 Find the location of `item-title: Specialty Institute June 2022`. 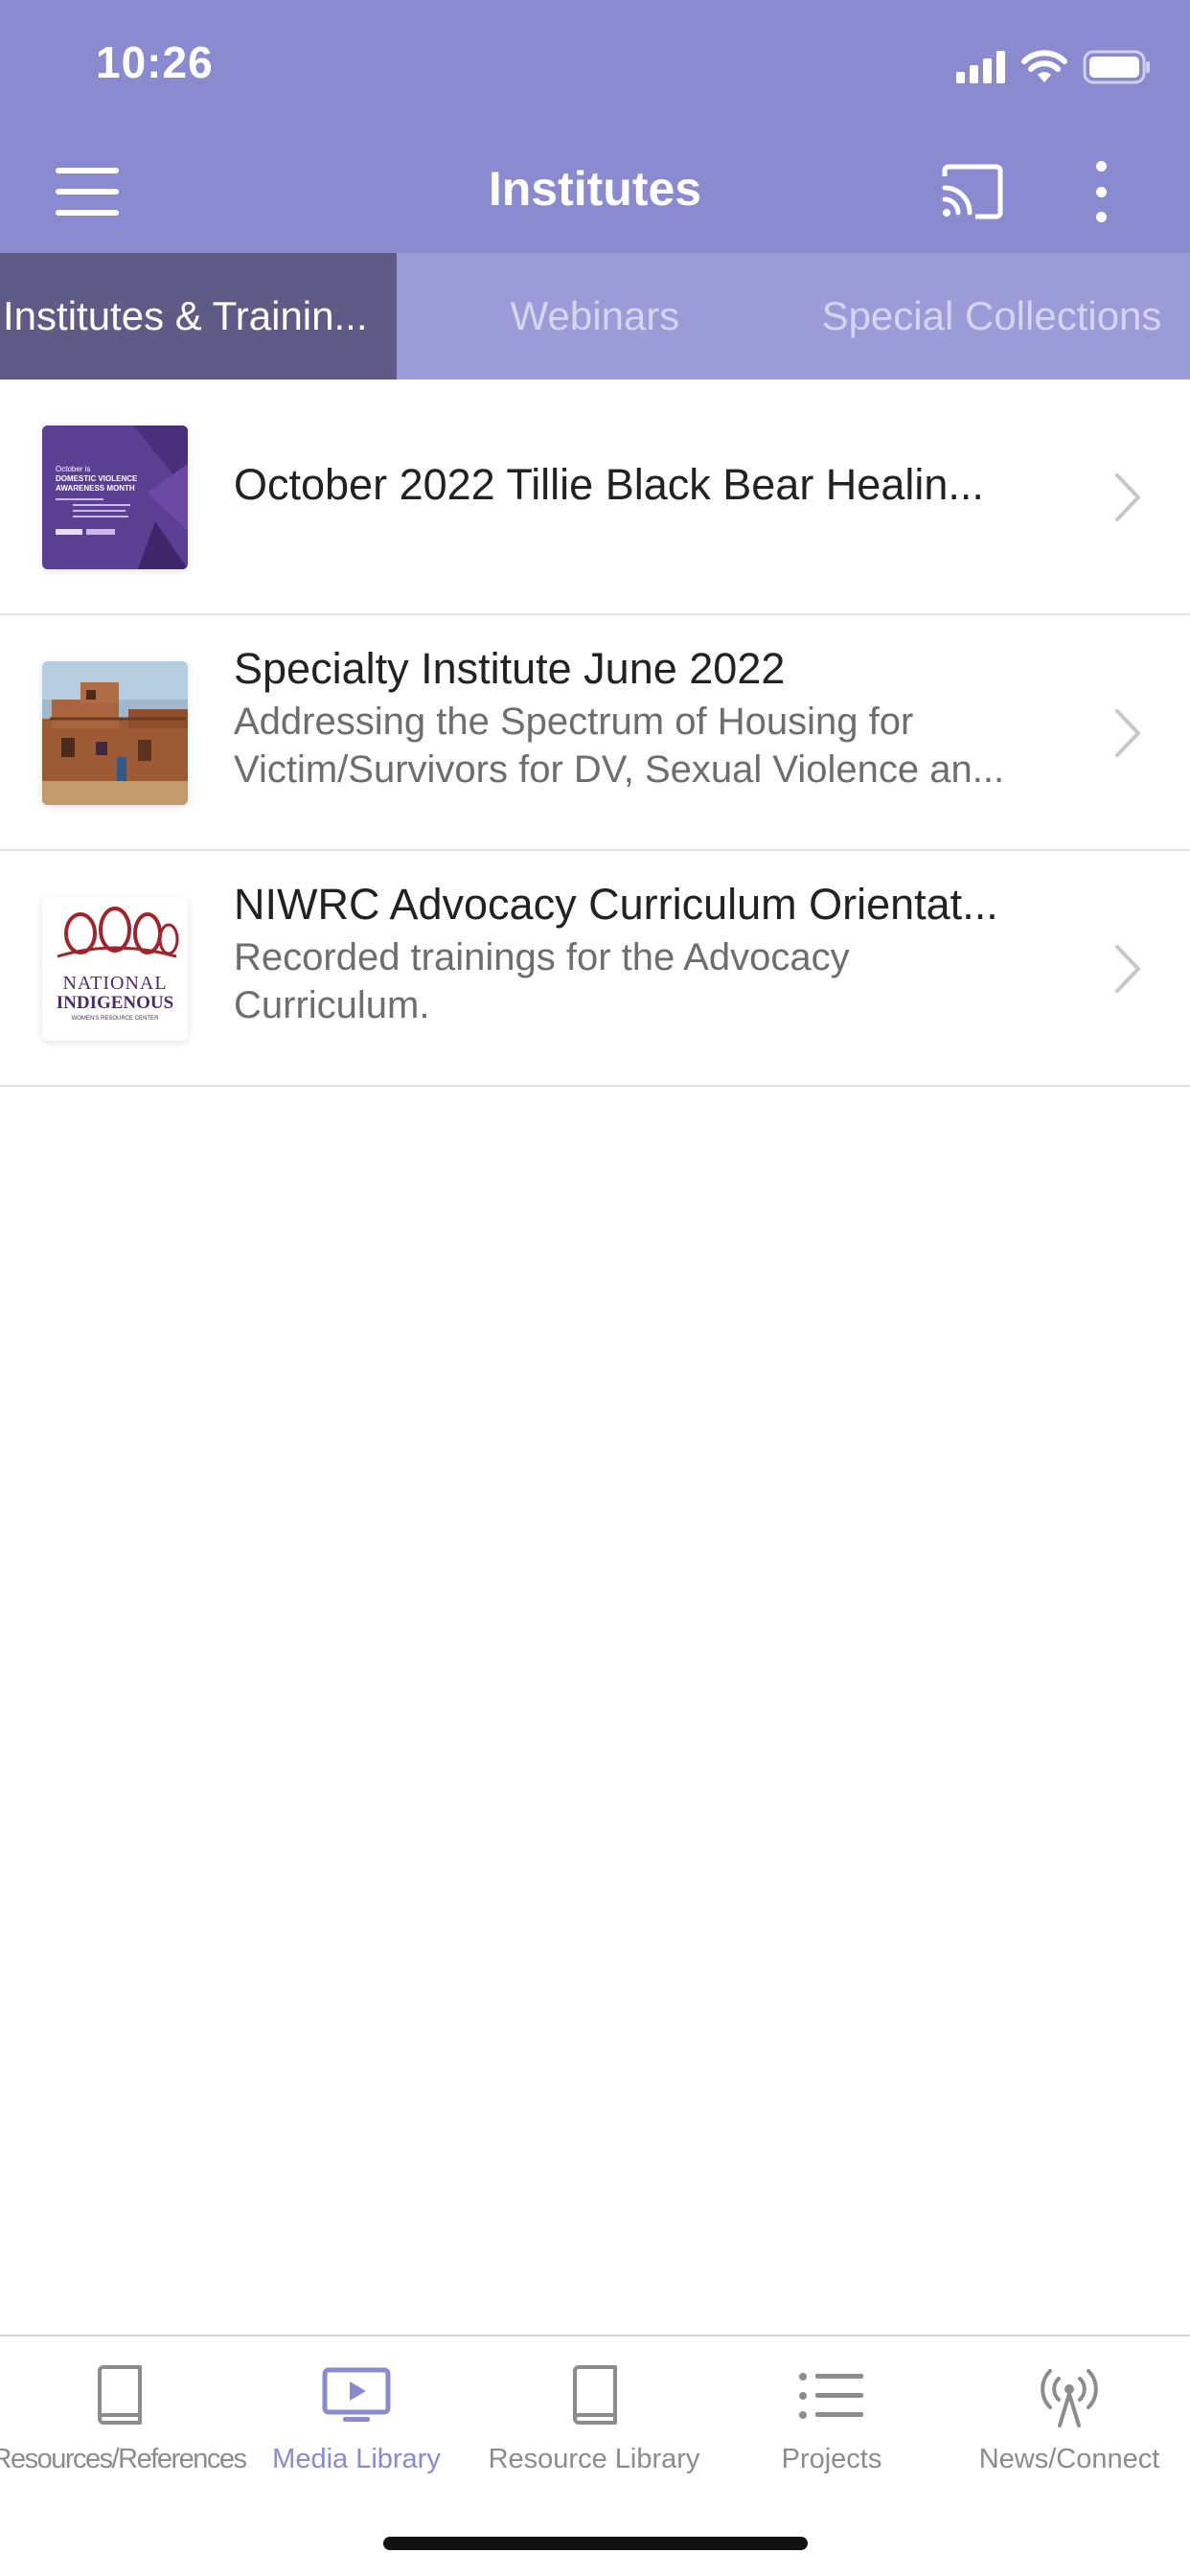

item-title: Specialty Institute June 2022 is located at coordinates (510, 668).